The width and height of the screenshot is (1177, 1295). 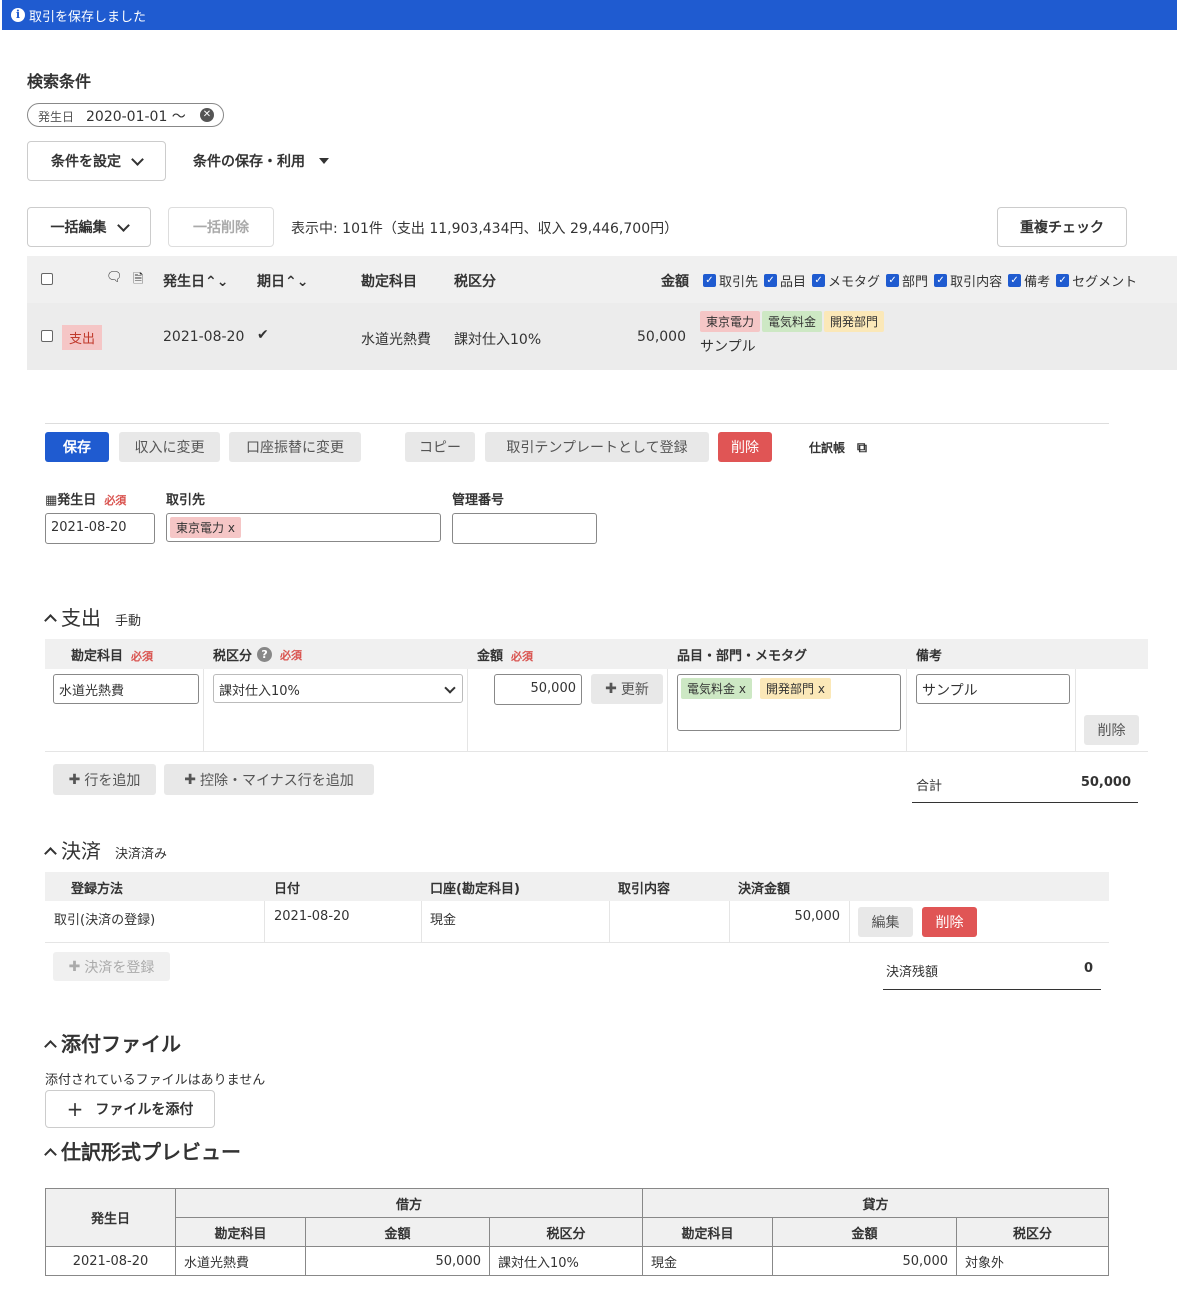 I want to click on row-tags: 東京電力 電気料金 開発部門, so click(x=792, y=321).